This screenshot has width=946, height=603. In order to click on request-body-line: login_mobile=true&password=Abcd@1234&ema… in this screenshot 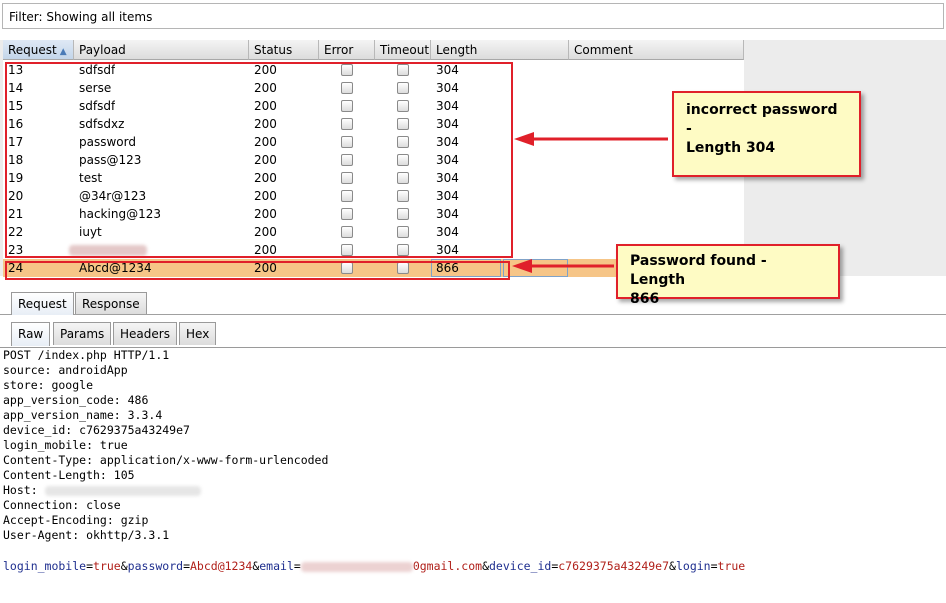, I will do `click(374, 566)`.